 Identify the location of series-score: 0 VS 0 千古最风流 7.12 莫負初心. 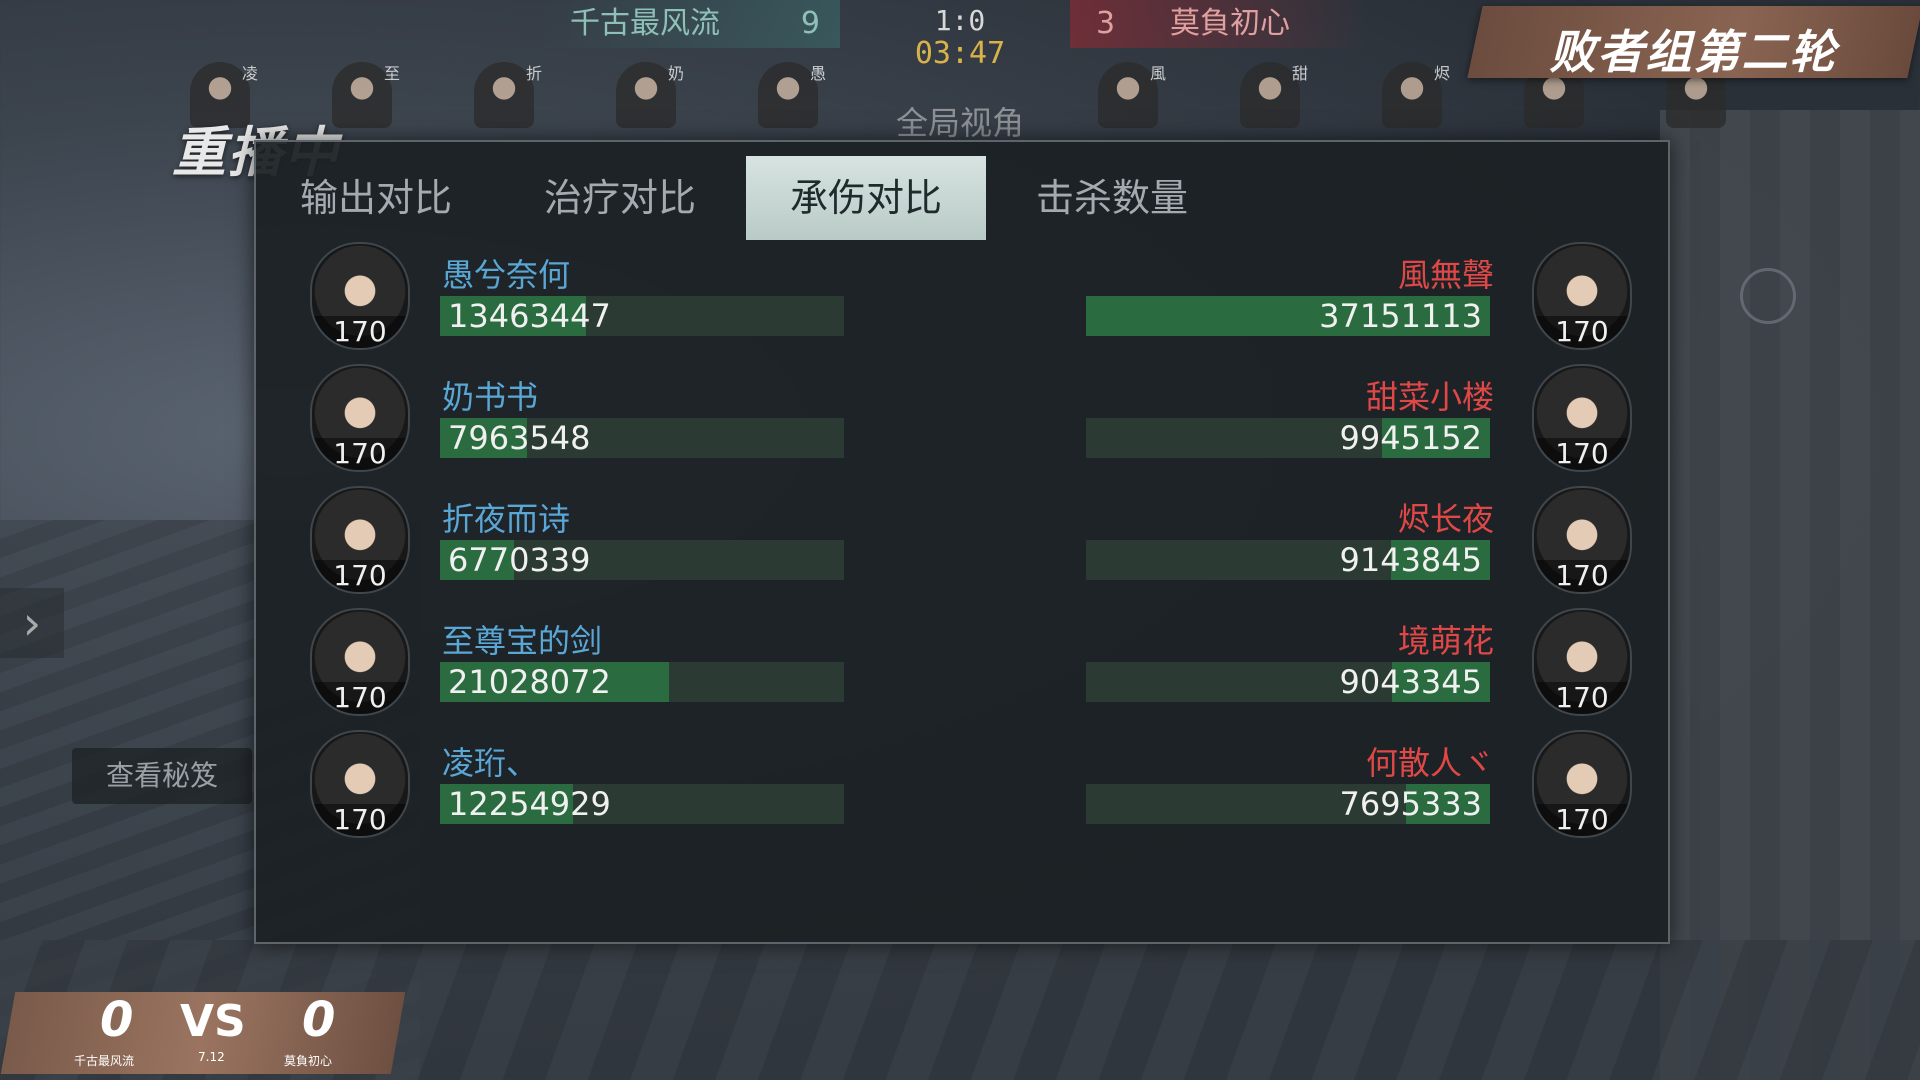
(203, 1033).